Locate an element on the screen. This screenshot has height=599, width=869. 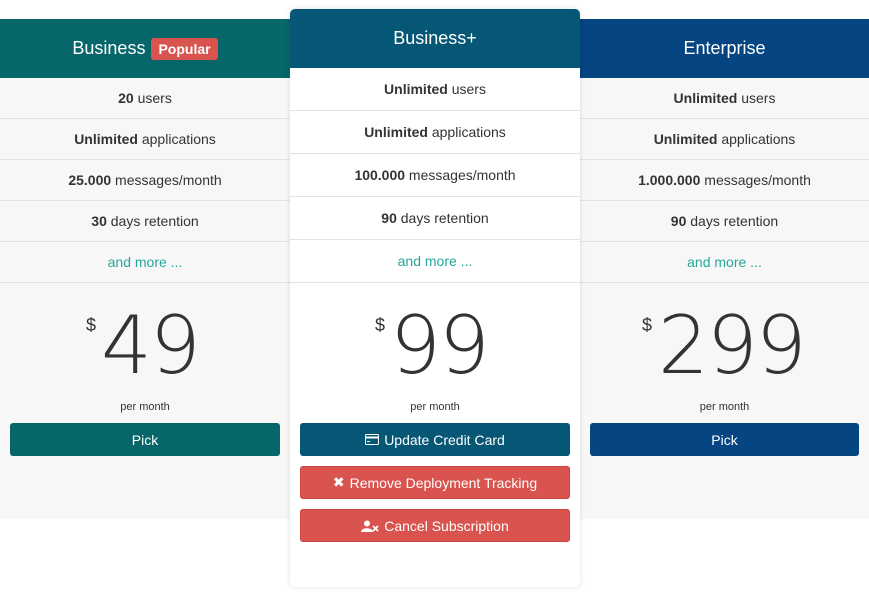
credit-card-icon is located at coordinates (372, 439).